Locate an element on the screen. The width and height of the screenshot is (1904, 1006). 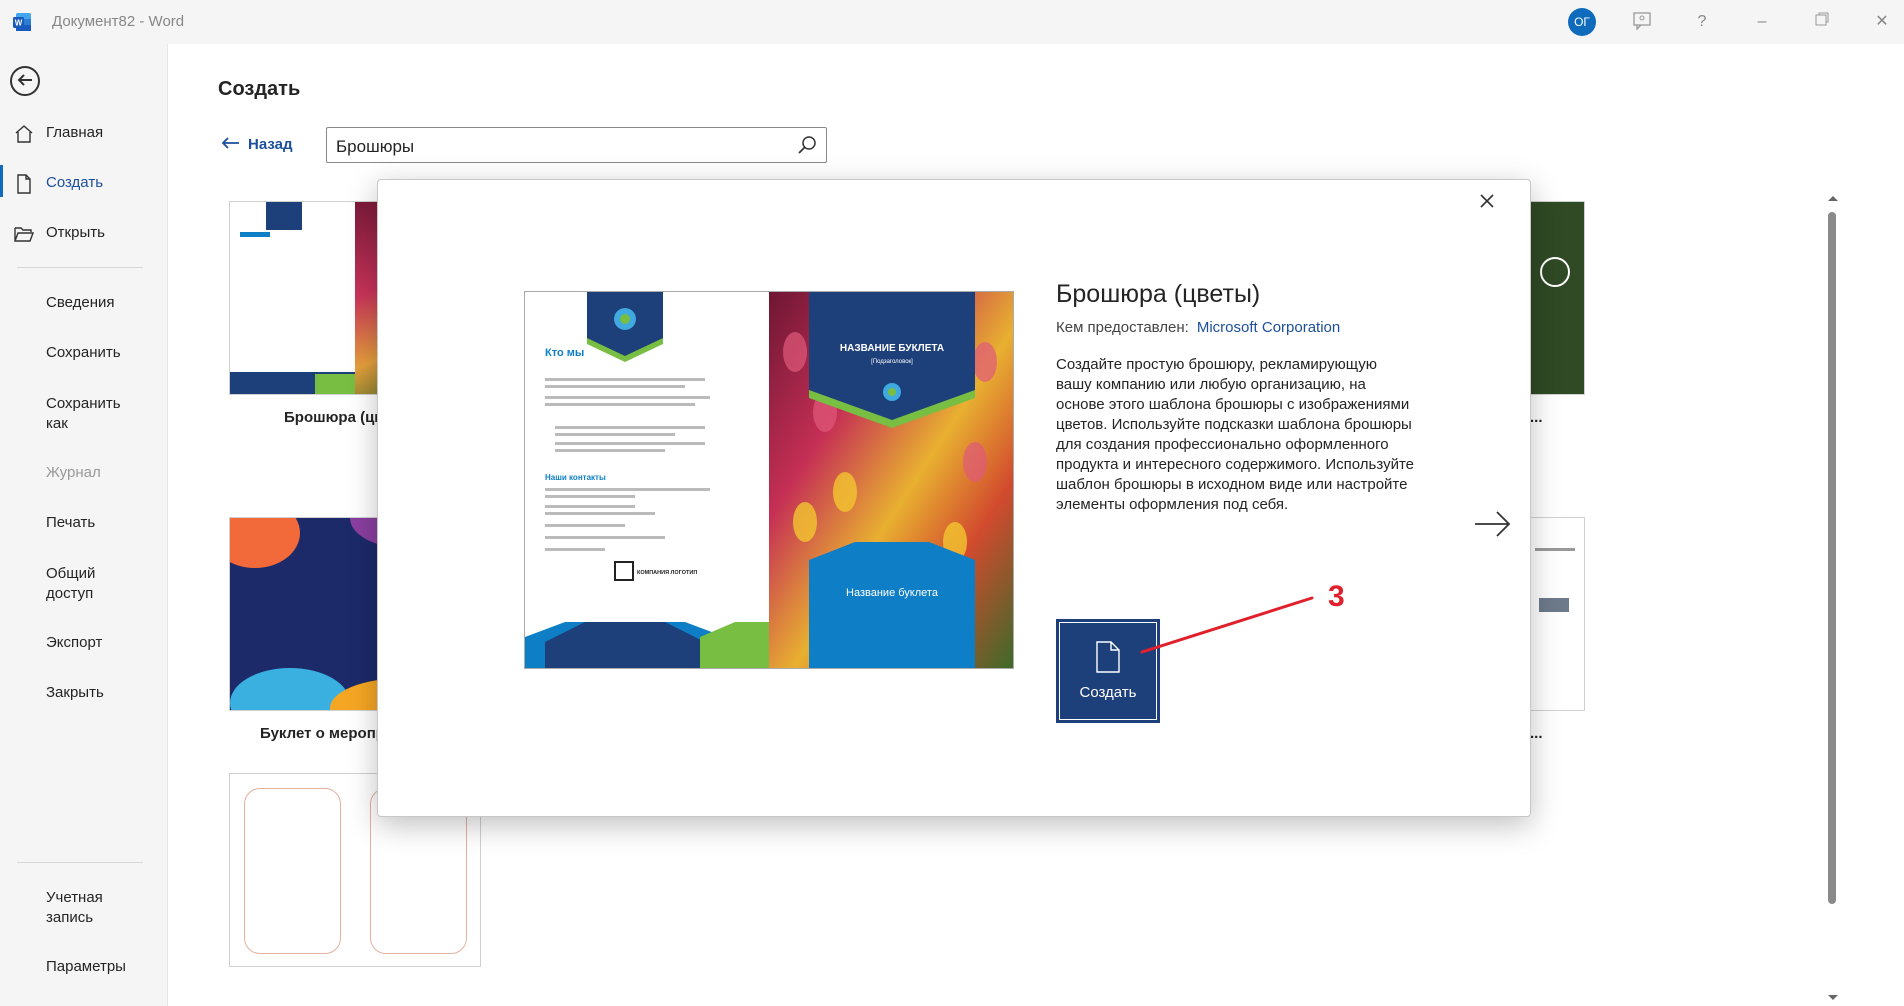
provided-by: Кем предоставлен: Microsoft Corporation is located at coordinates (1198, 327).